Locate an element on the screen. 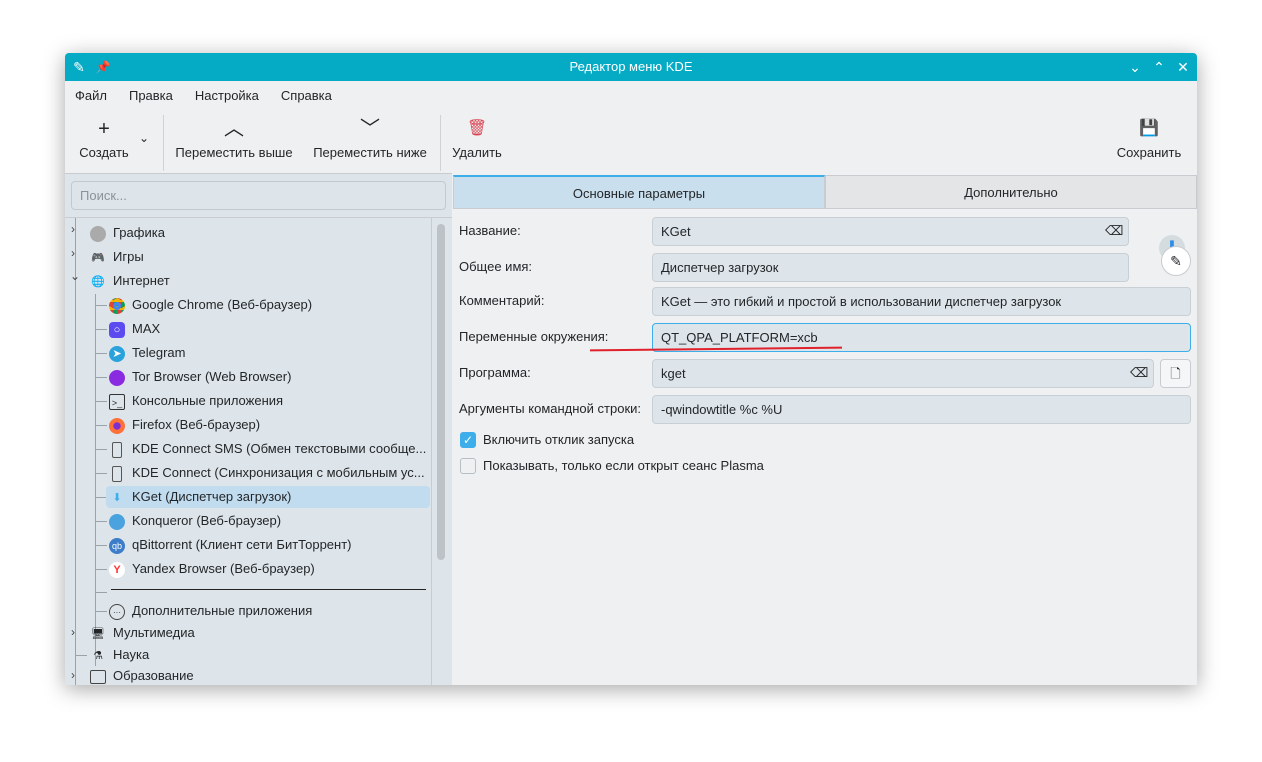  browse-program-button: 🗋 is located at coordinates (1175, 373).